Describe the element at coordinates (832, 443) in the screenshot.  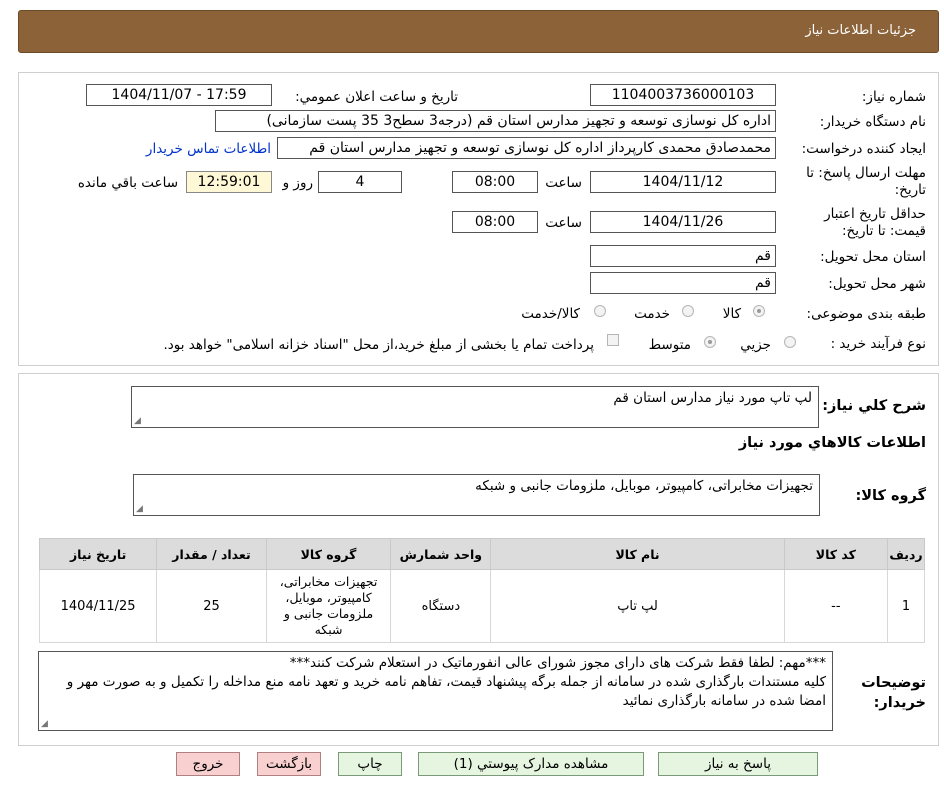
I see `goods-info-title: اطلاعات کالاهاي مورد نیاز` at that location.